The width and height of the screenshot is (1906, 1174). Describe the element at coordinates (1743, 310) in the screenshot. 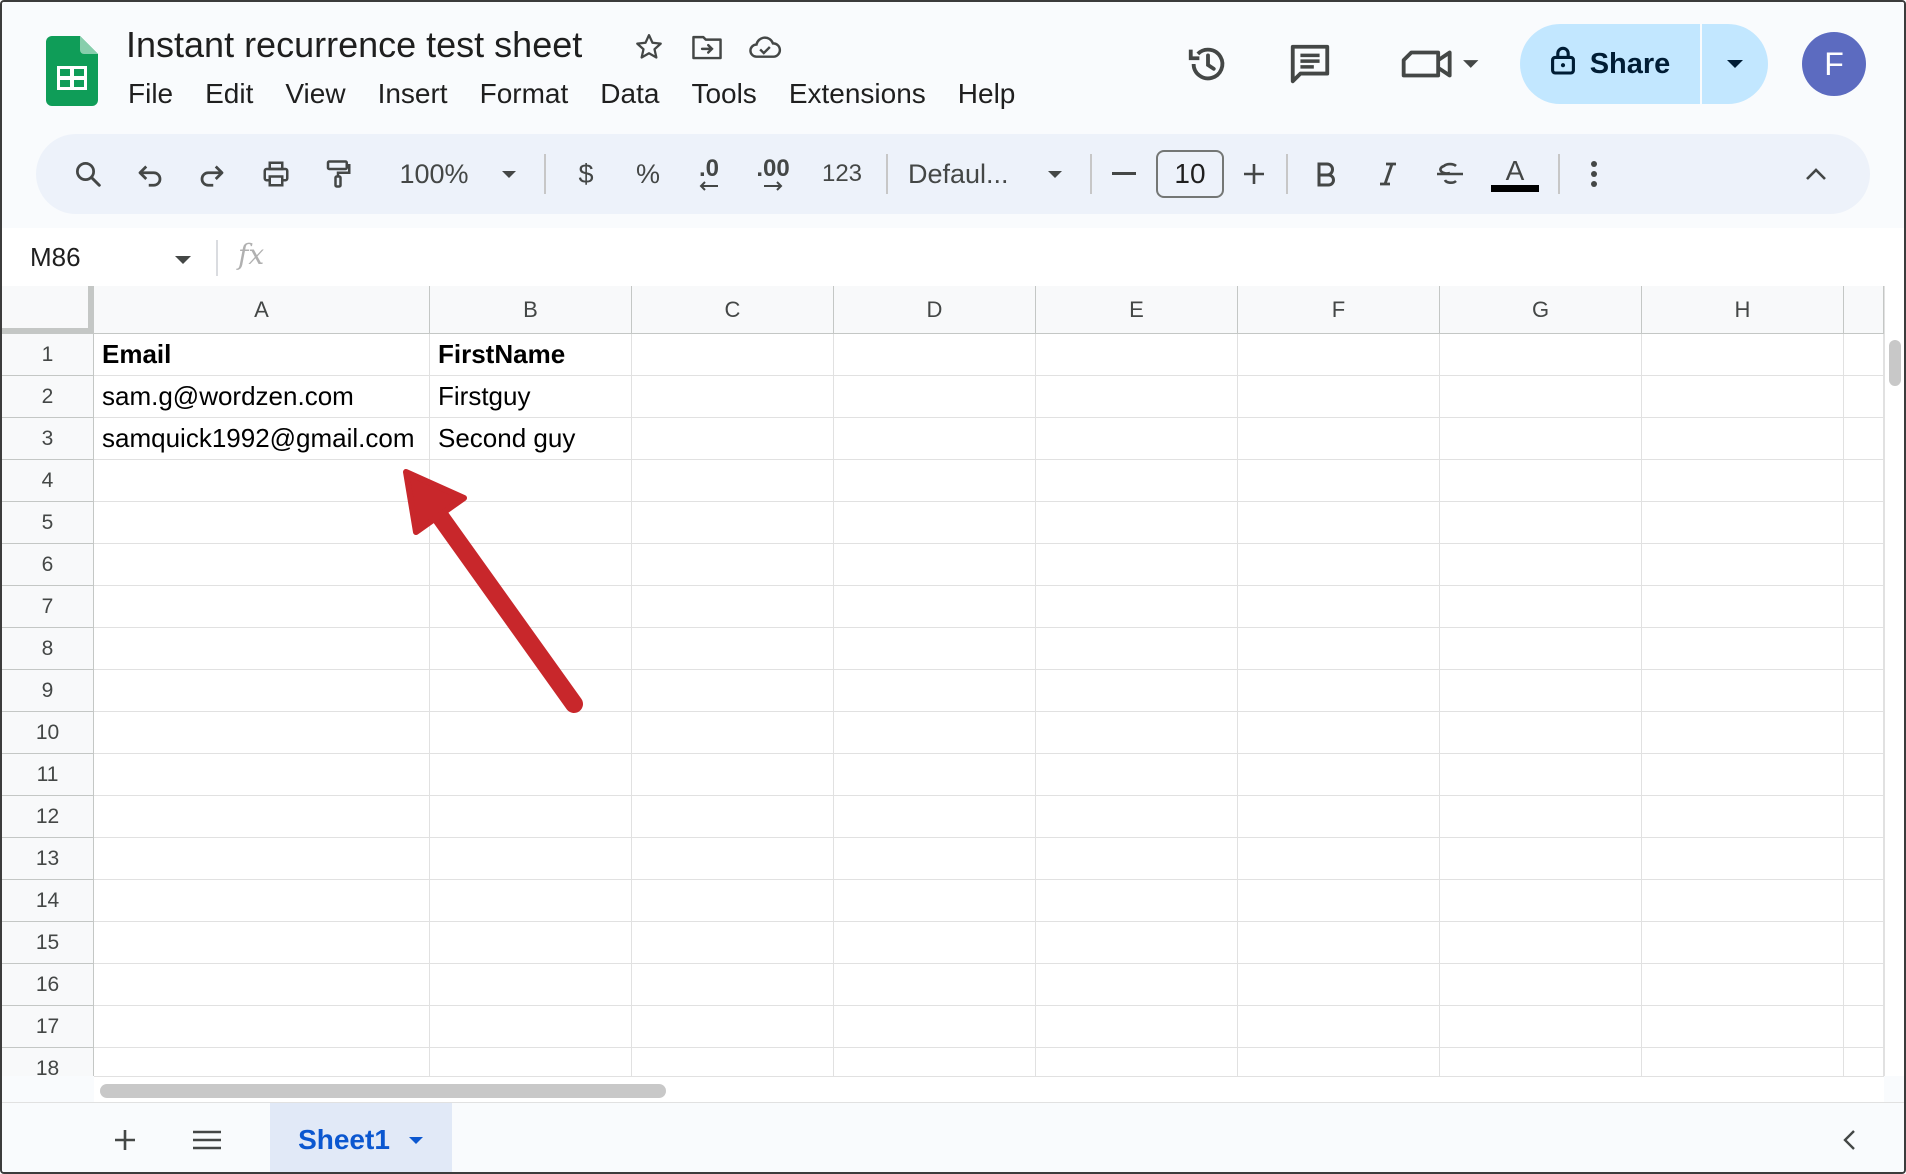

I see `column-header-h: H` at that location.